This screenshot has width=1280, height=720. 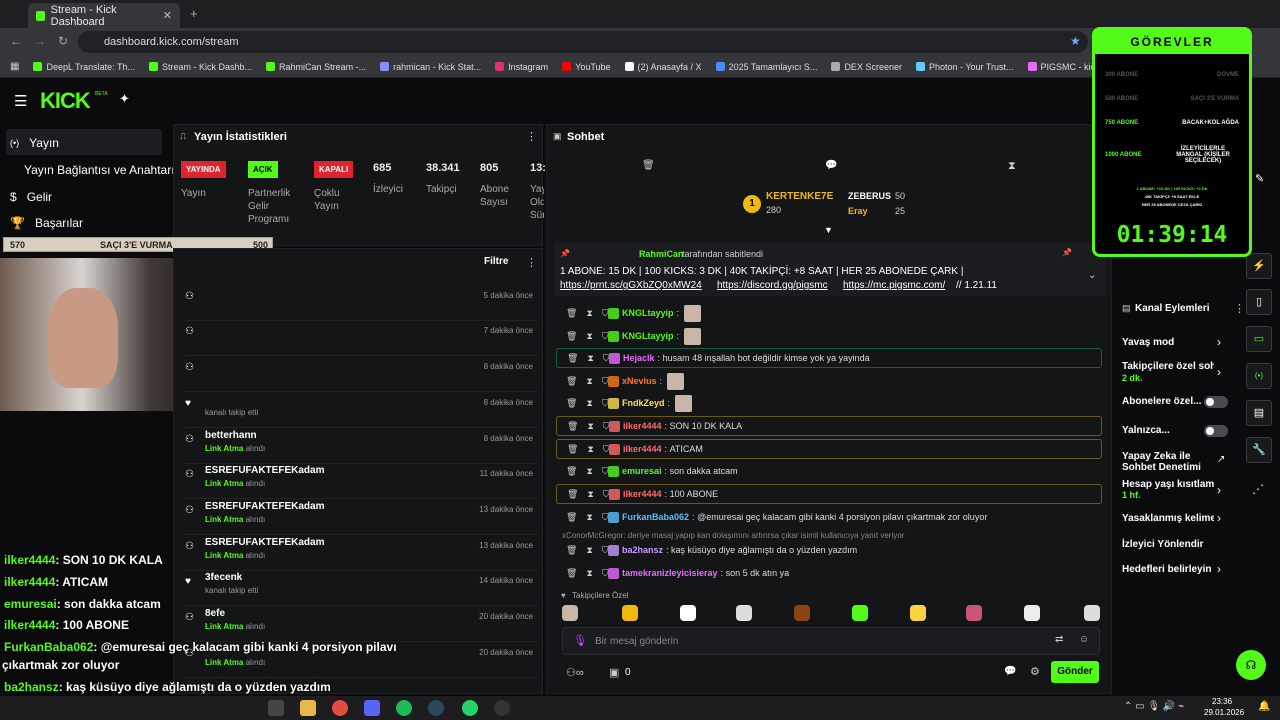 I want to click on chat-message: 🗑 ⧗ ⛉ ilker4444: SON 10 DK KALA, so click(x=829, y=426).